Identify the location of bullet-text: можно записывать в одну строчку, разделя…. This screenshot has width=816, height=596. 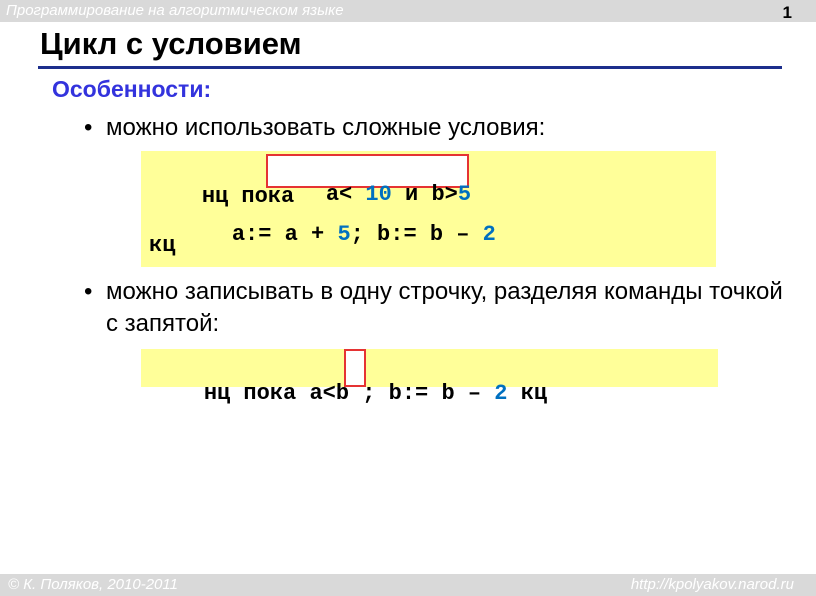
(444, 307).